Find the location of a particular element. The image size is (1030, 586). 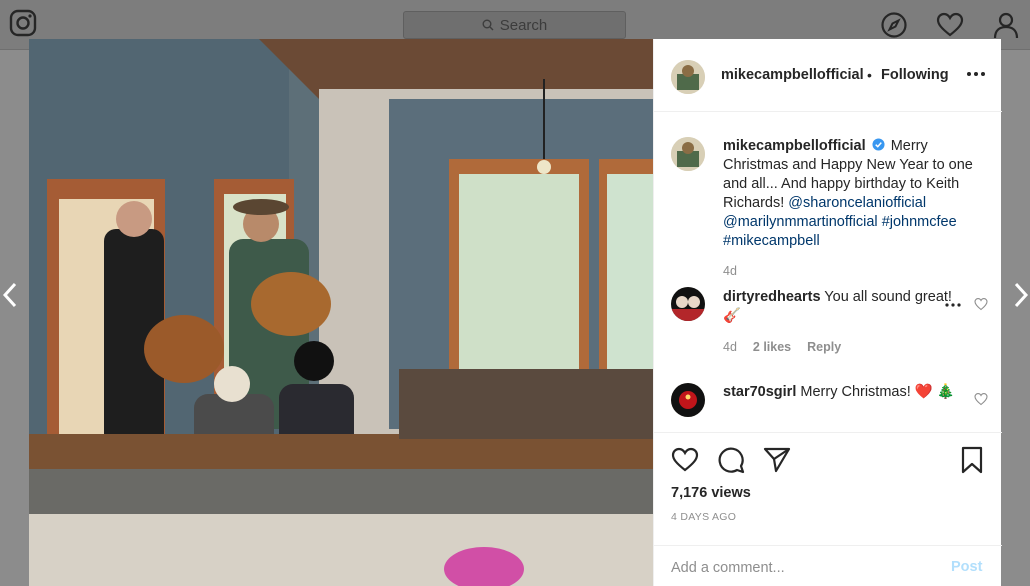

search-input: Search is located at coordinates (514, 25).